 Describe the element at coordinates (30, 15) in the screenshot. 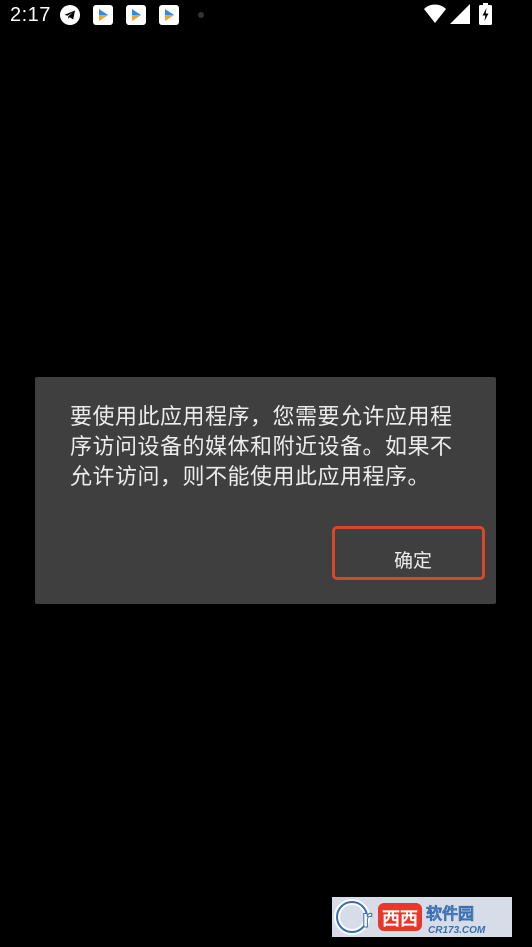

I see `status-time: 2:17` at that location.